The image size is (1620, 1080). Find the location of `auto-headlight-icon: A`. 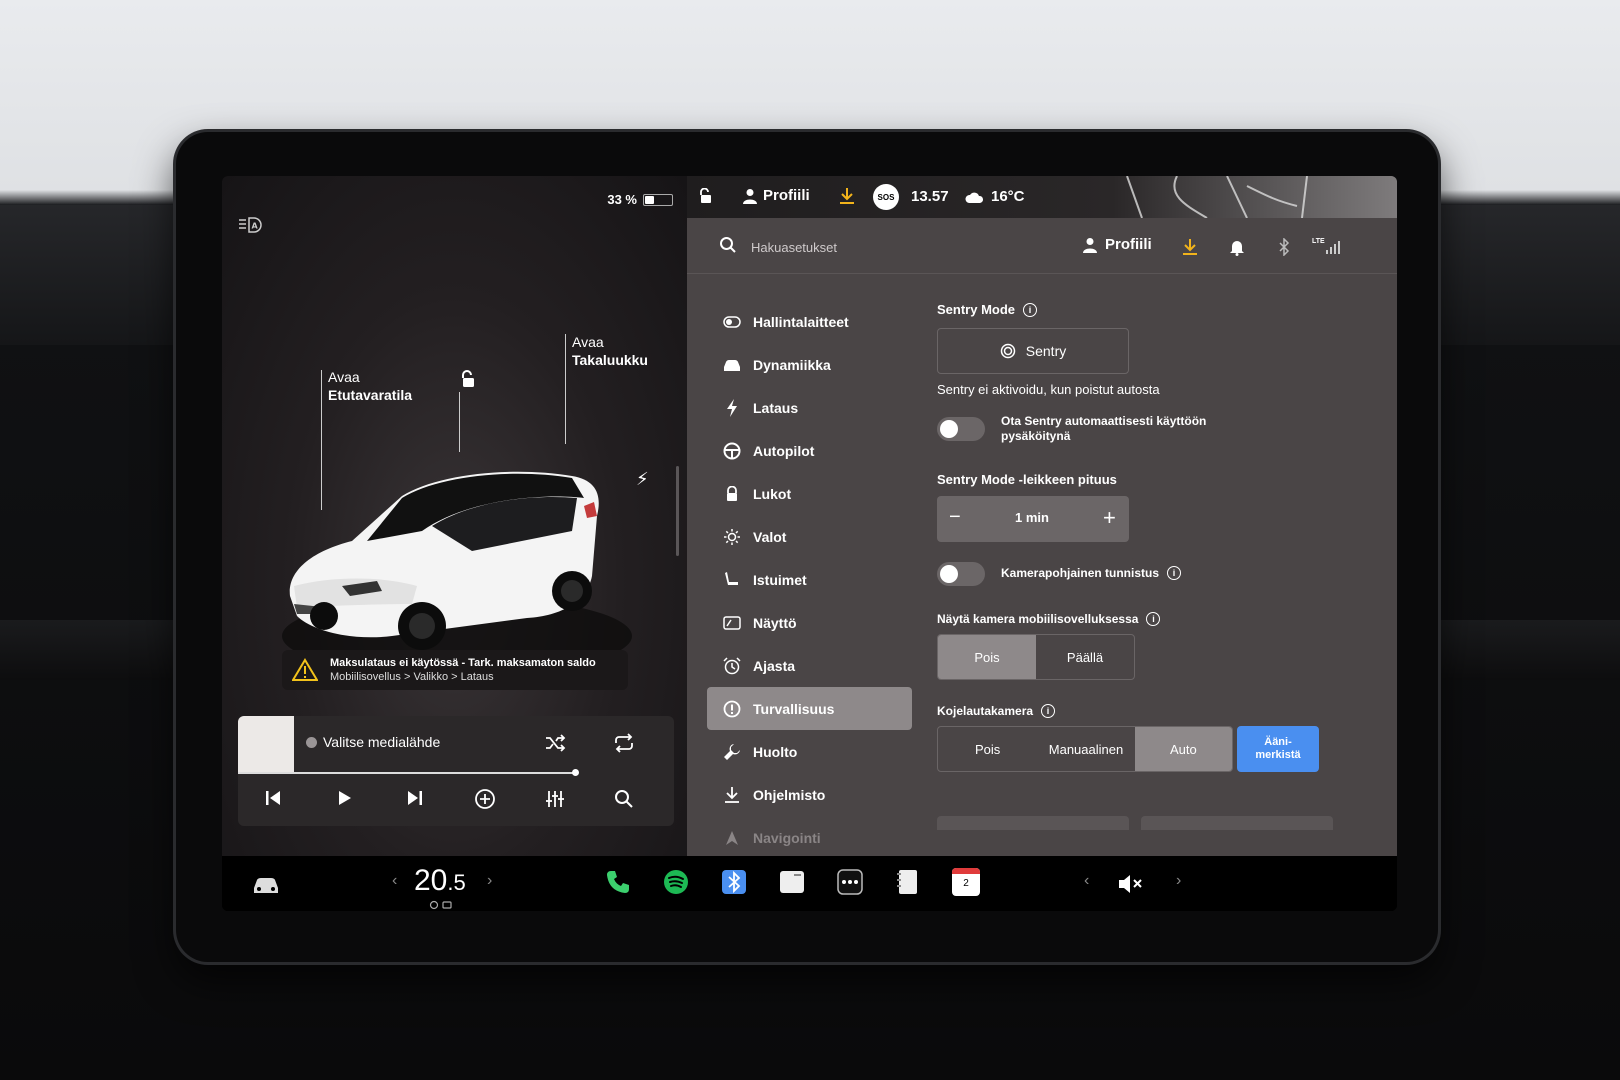

auto-headlight-icon: A is located at coordinates (251, 227).